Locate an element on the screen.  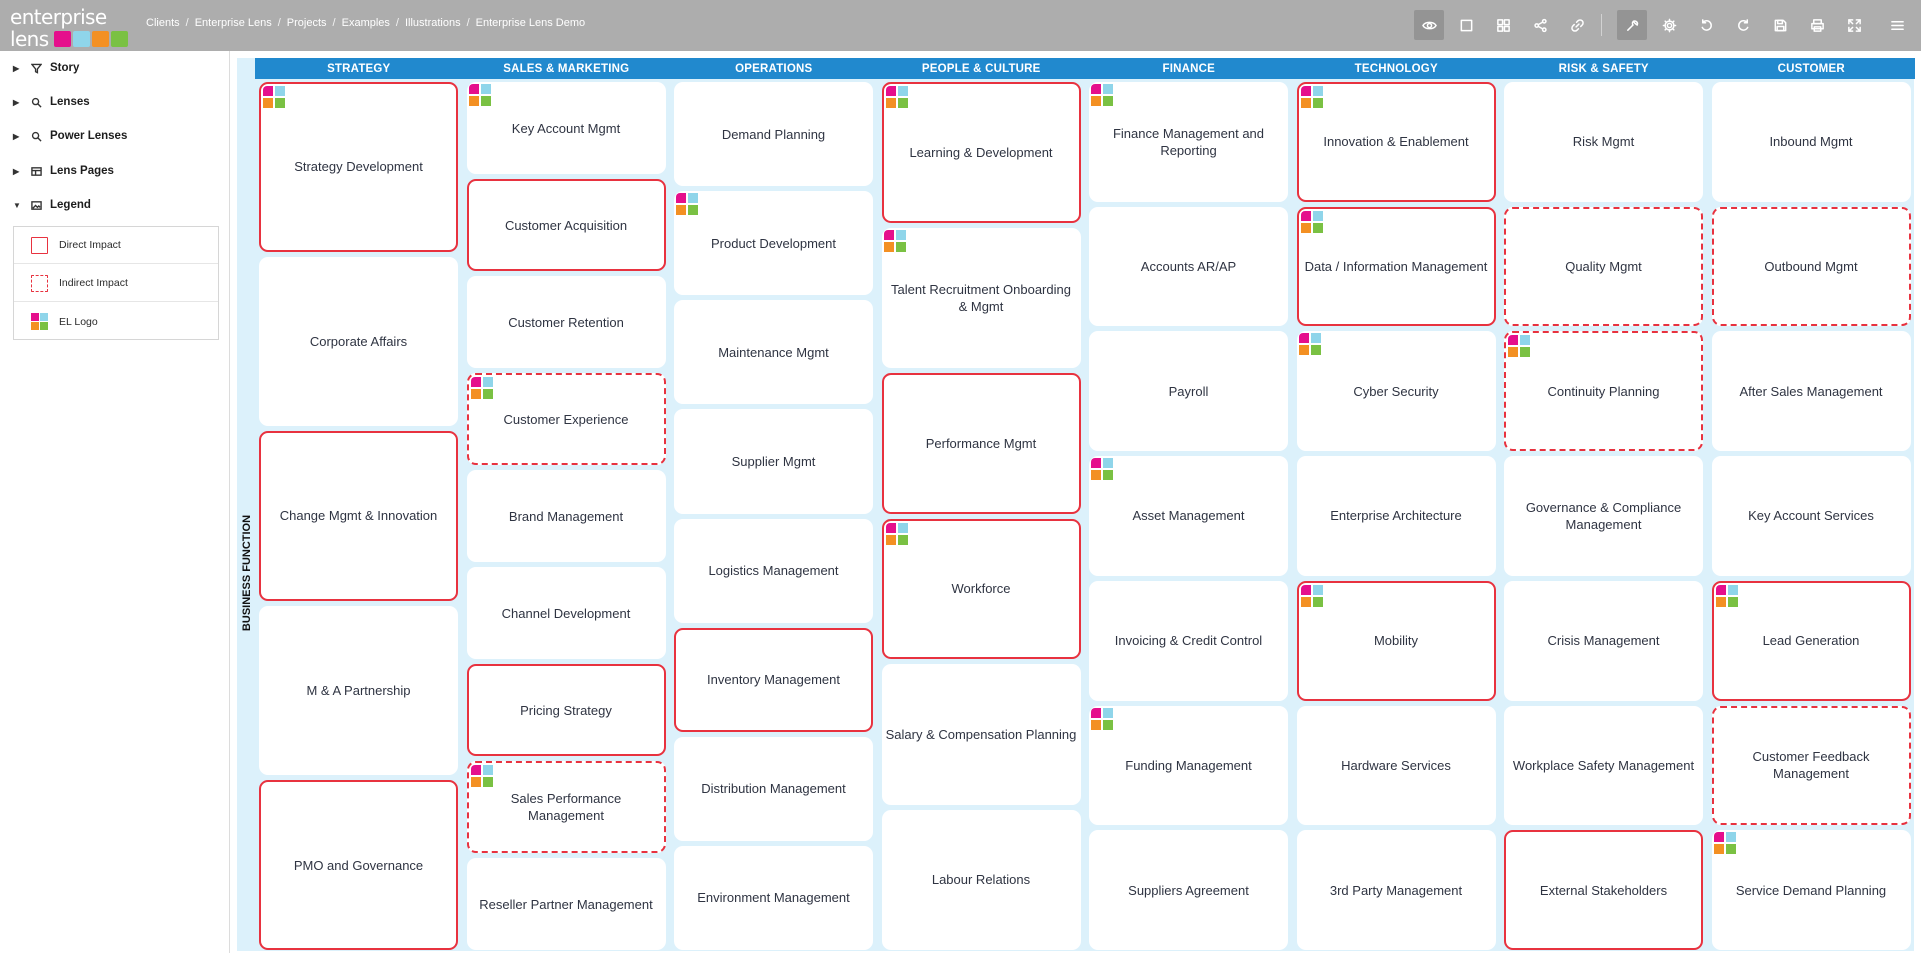
capability-card: Risk Mgmt is located at coordinates (1603, 142).